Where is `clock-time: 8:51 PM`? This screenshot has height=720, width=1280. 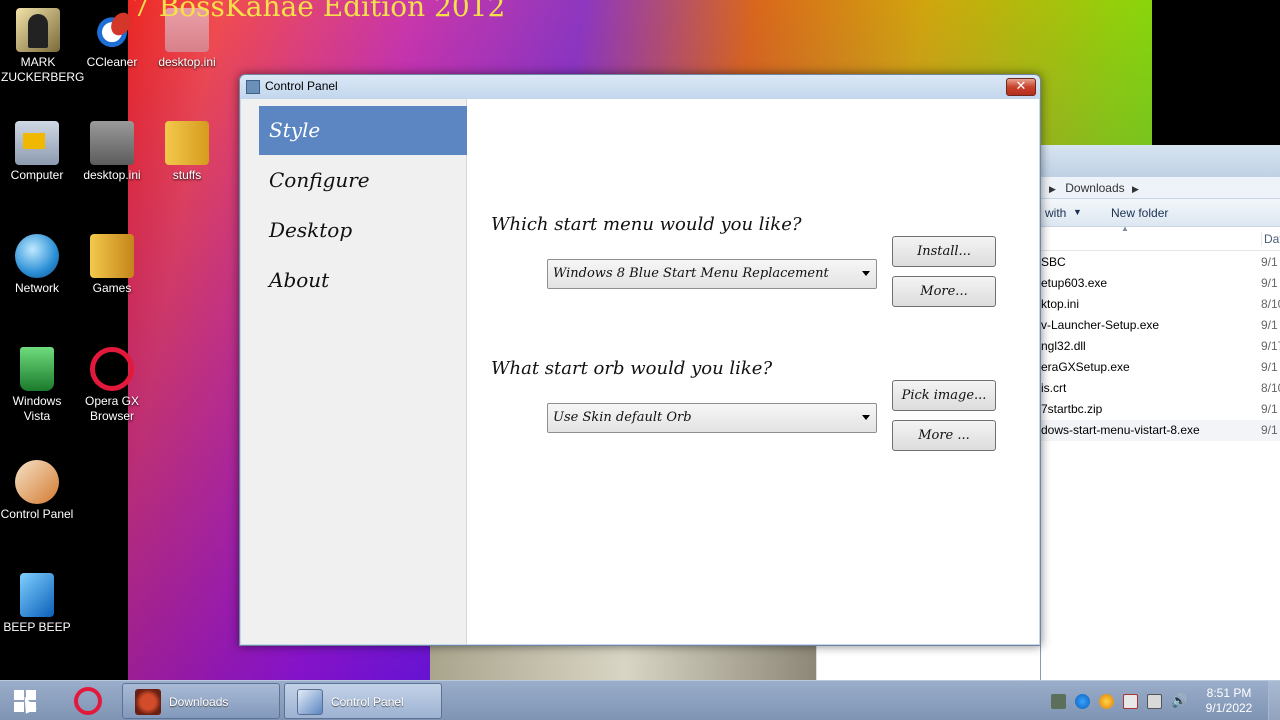 clock-time: 8:51 PM is located at coordinates (1229, 693).